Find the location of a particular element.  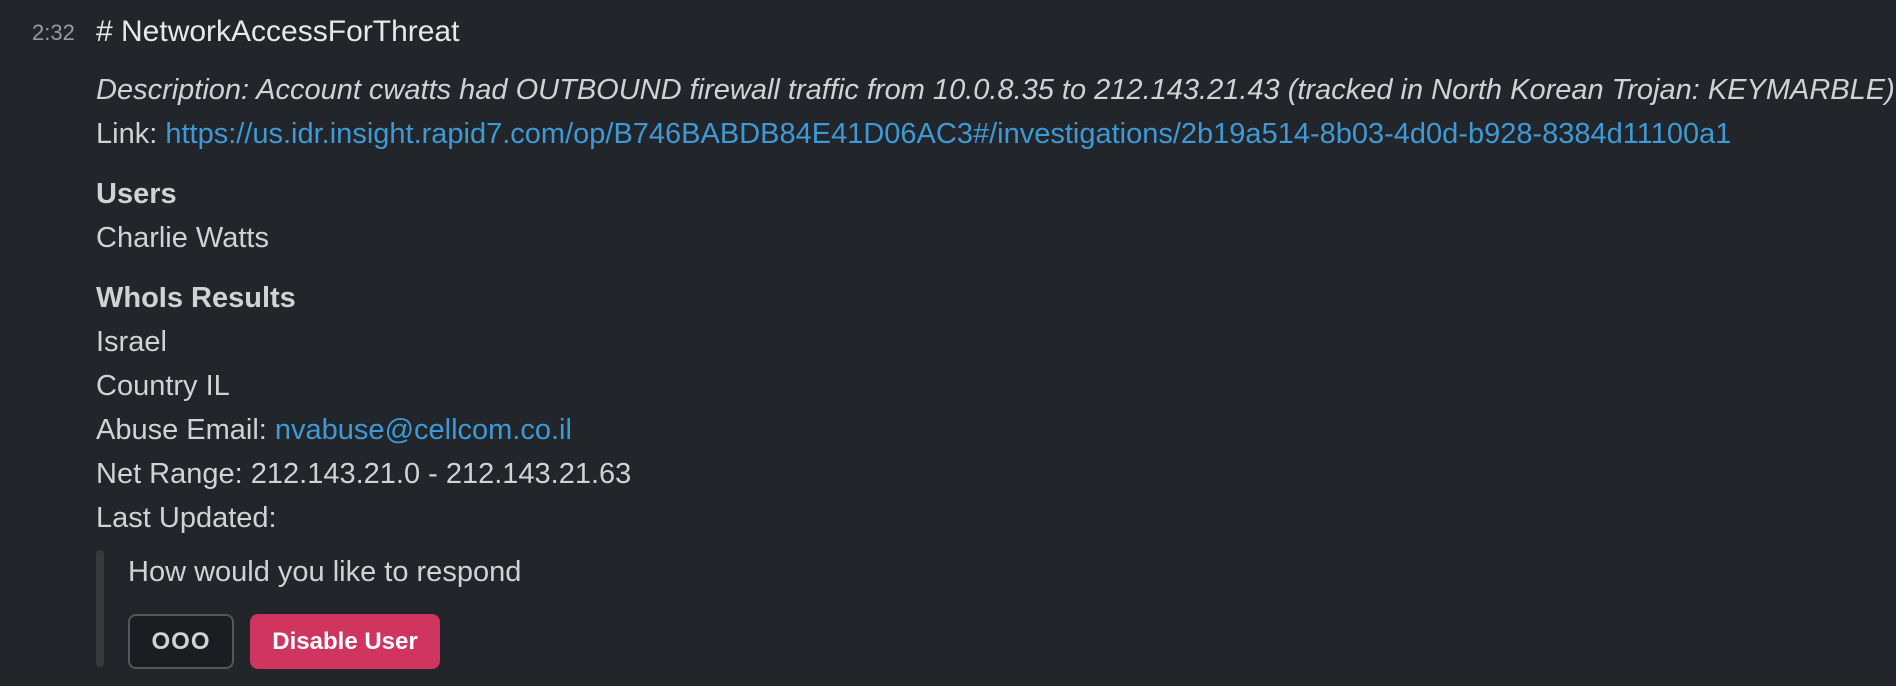

abuse-email-line: Abuse Email: nvabuse@cellcom.co.il is located at coordinates (986, 430).